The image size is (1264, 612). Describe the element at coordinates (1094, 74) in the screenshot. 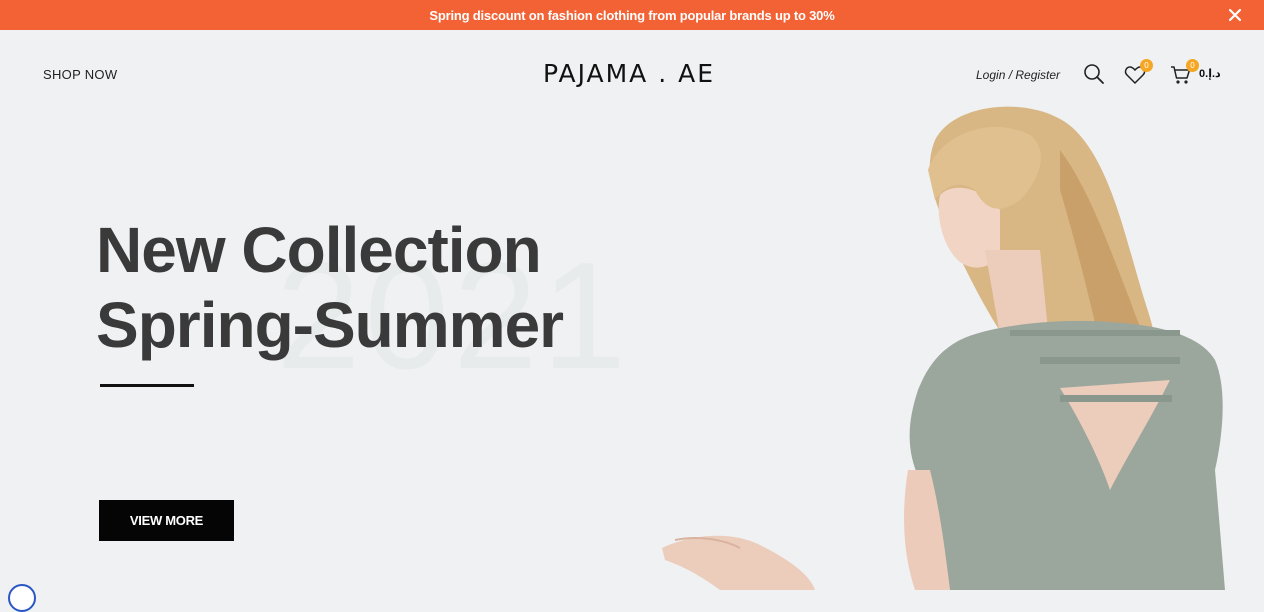

I see `search-icon` at that location.